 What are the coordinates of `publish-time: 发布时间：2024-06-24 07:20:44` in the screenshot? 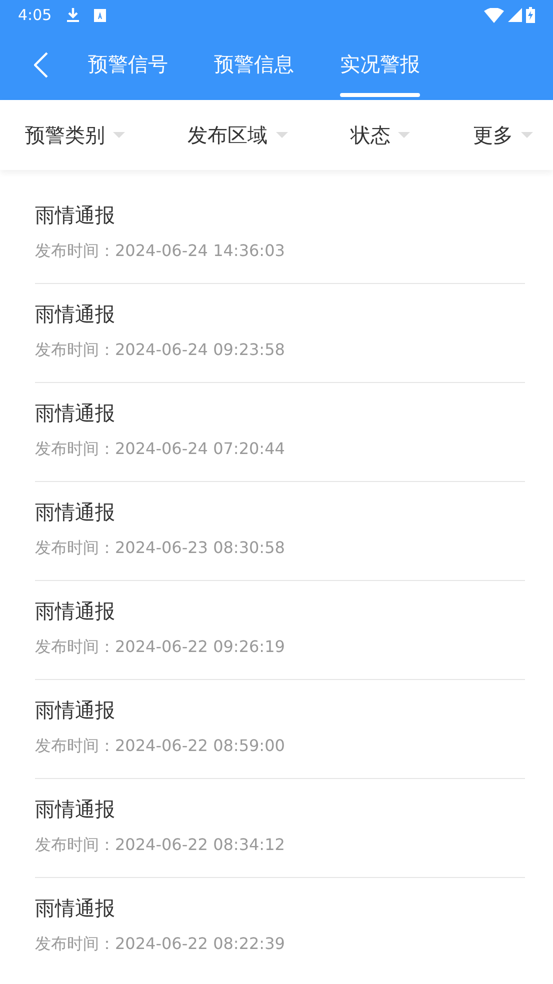 It's located at (160, 449).